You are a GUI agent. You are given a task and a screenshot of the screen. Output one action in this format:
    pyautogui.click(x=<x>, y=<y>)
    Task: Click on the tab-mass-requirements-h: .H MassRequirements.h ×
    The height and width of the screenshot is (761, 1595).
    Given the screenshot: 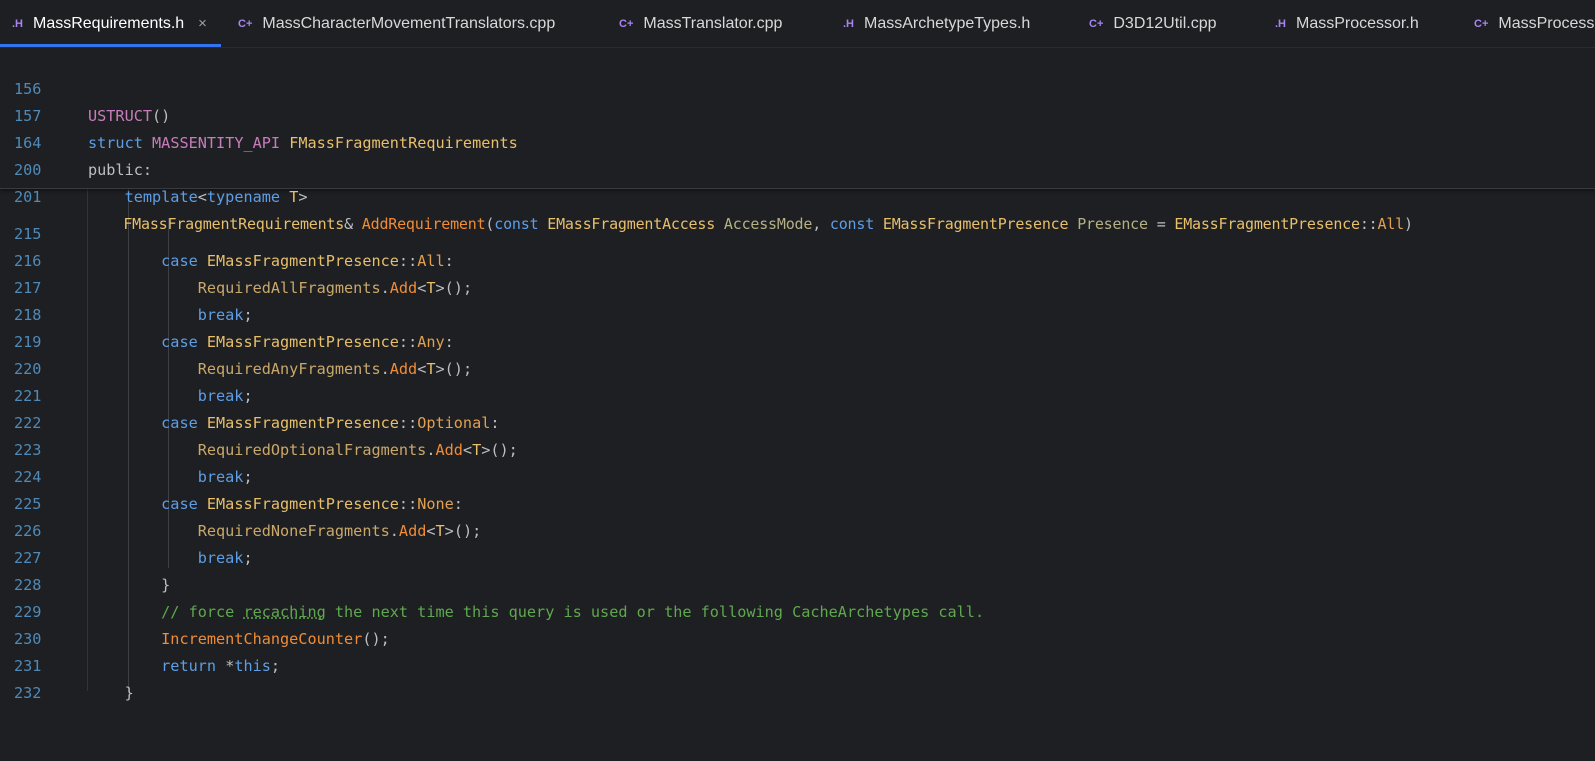 What is the action you would take?
    pyautogui.click(x=110, y=23)
    